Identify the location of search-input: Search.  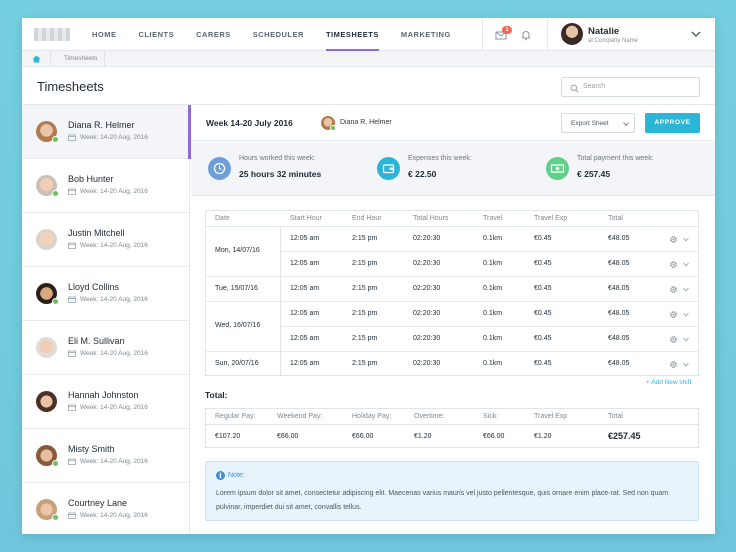
(630, 87).